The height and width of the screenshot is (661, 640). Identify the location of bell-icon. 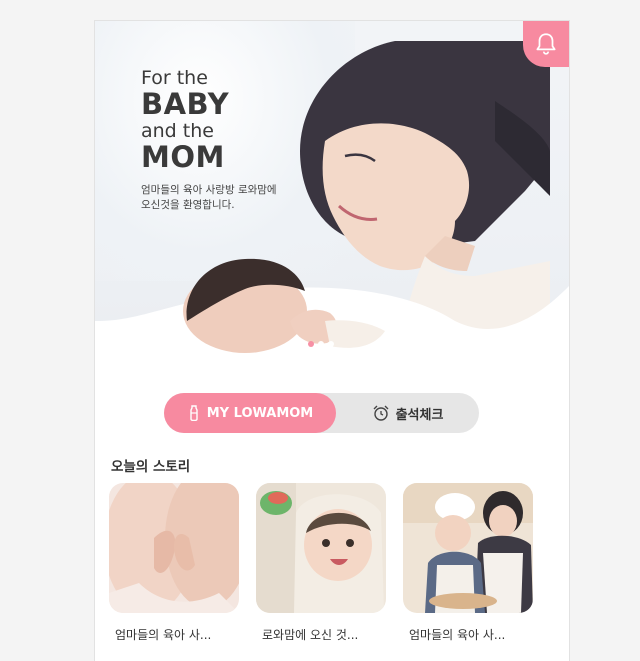
(546, 44).